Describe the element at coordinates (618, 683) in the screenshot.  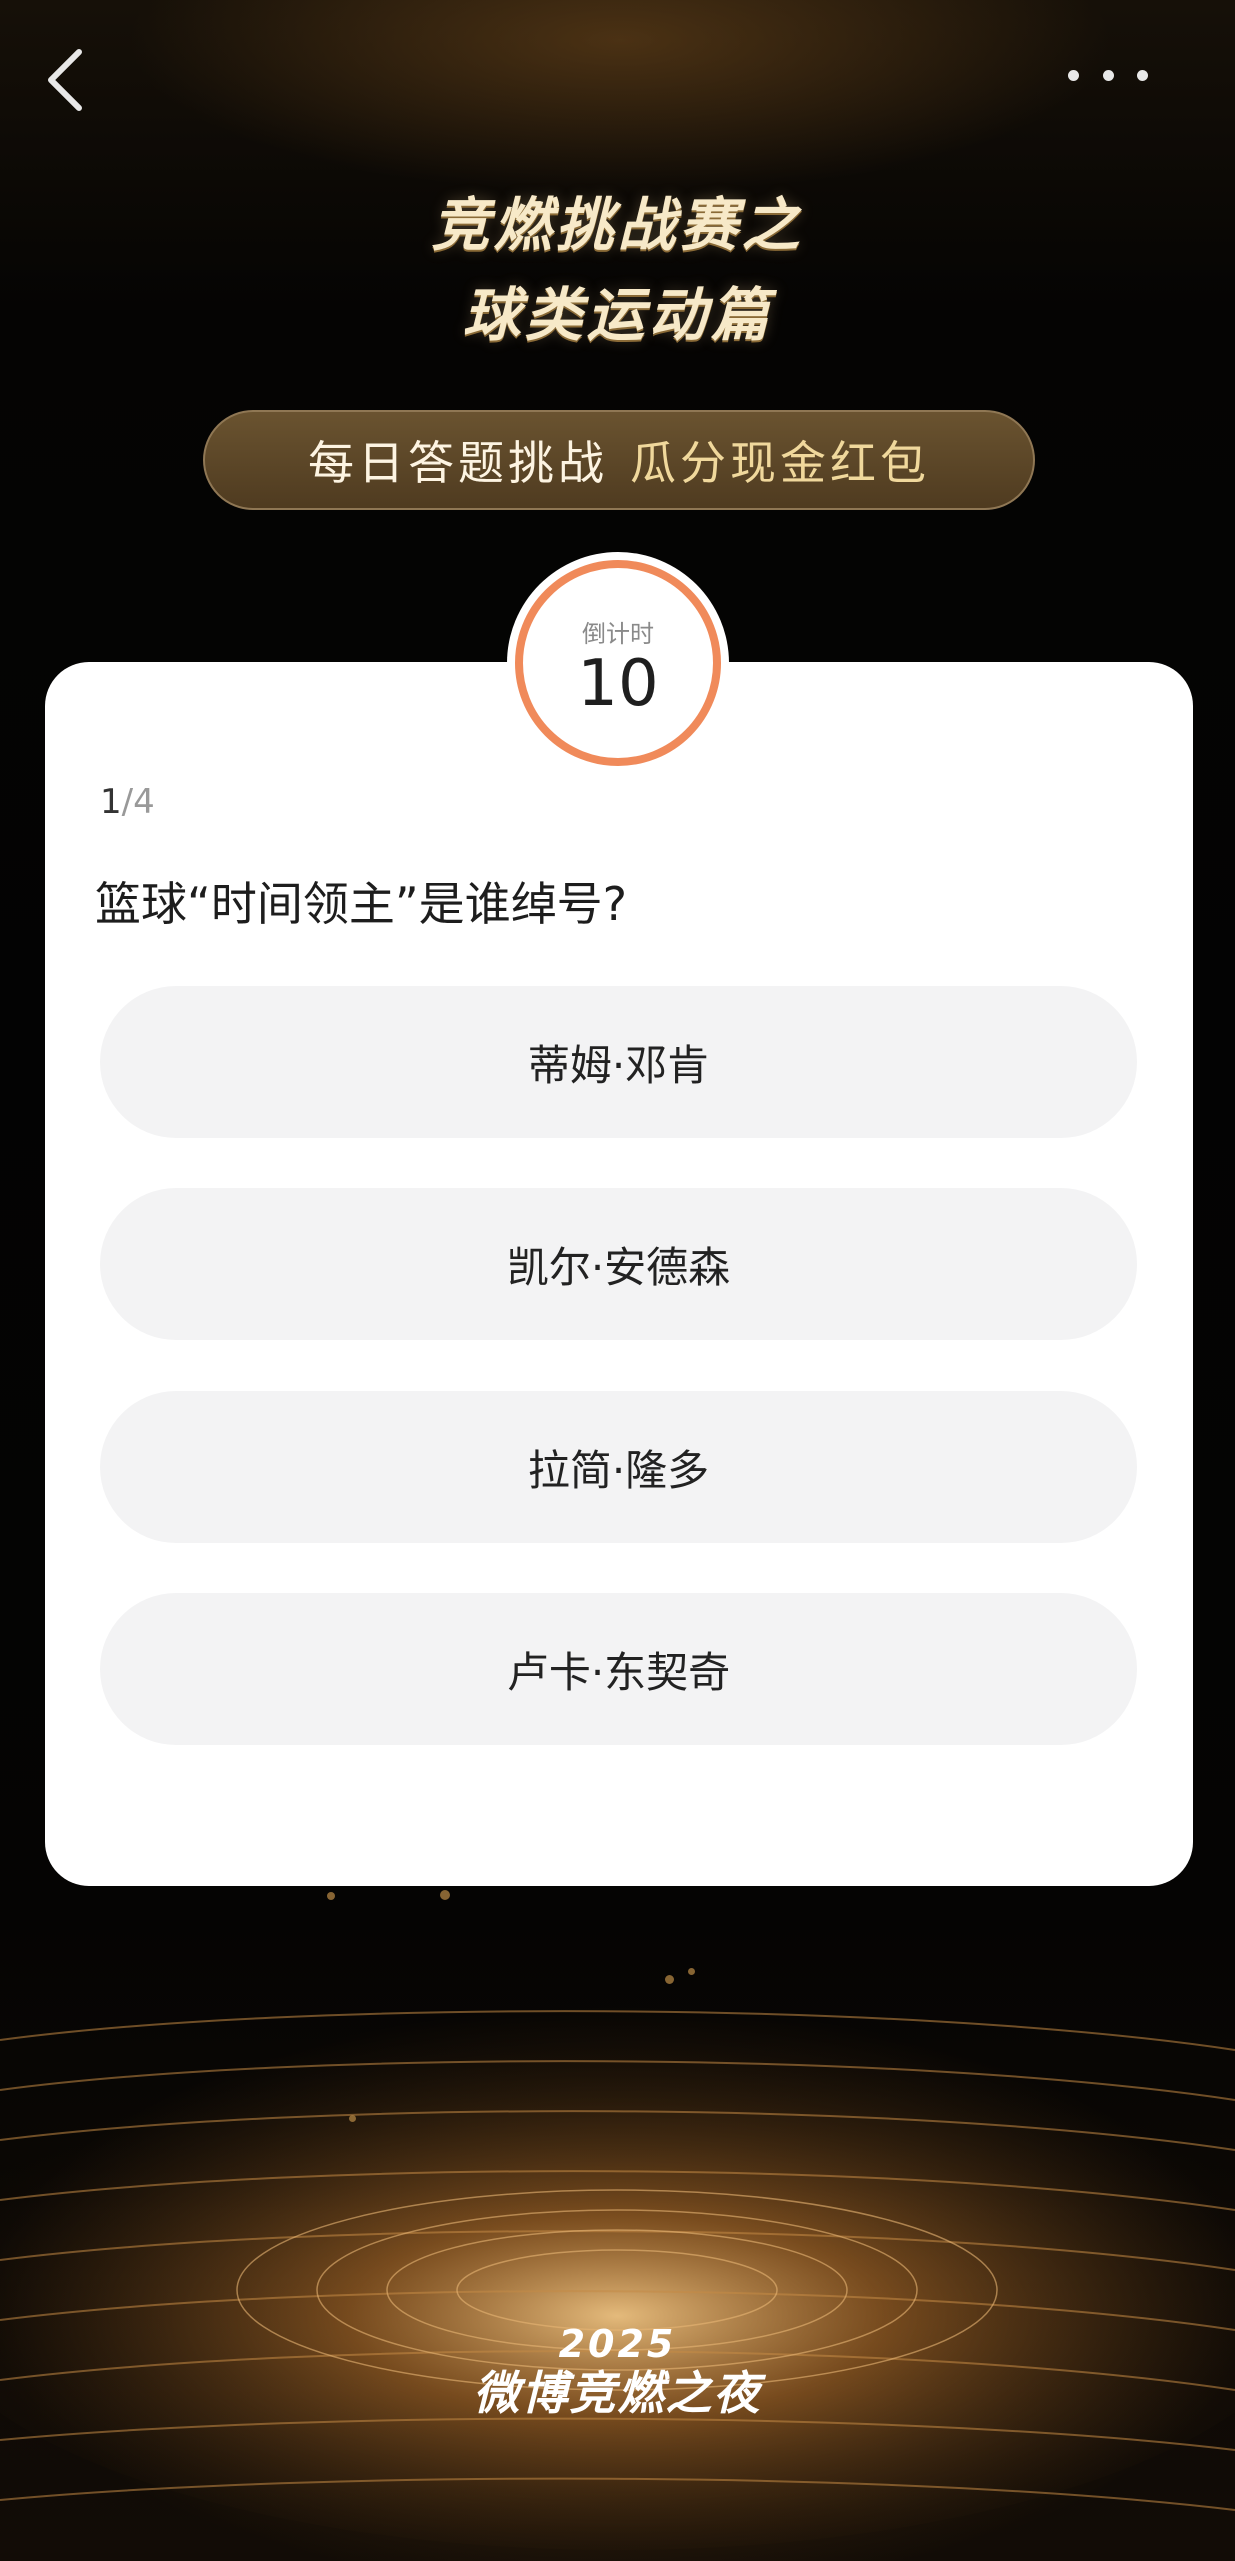
I see `timer-value: 10` at that location.